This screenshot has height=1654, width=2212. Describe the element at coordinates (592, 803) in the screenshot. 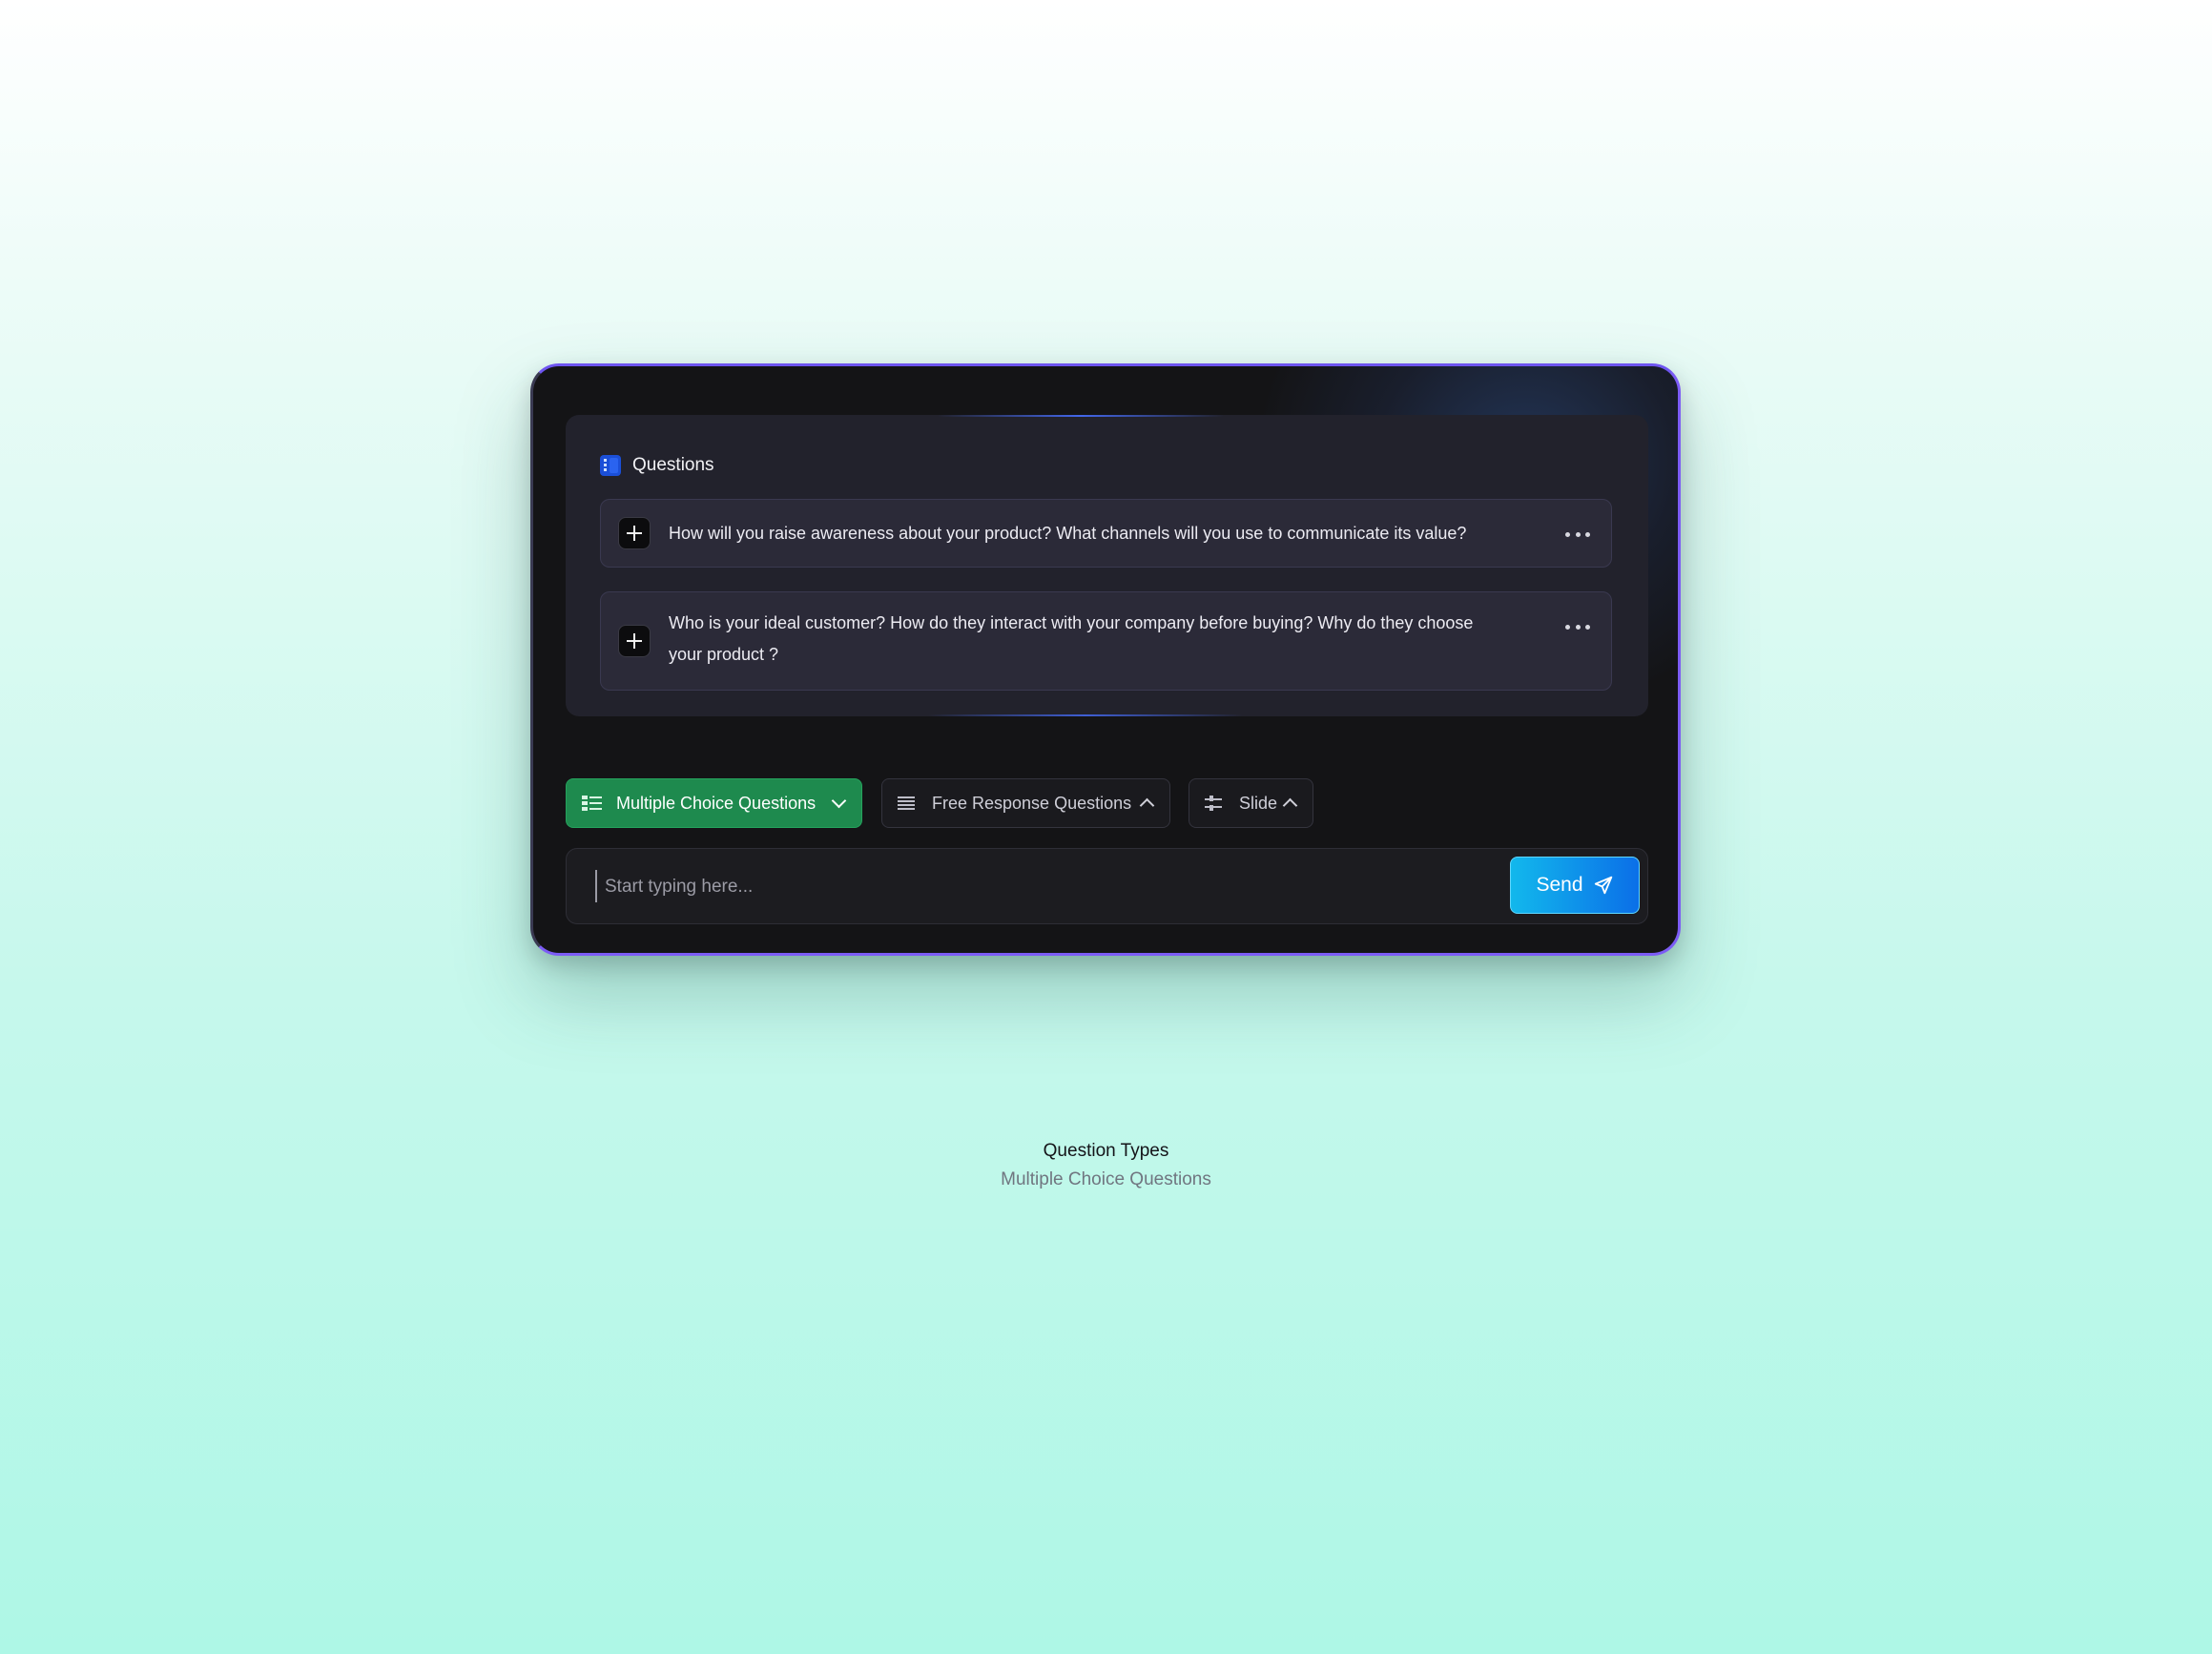

I see `list-choice-icon` at that location.